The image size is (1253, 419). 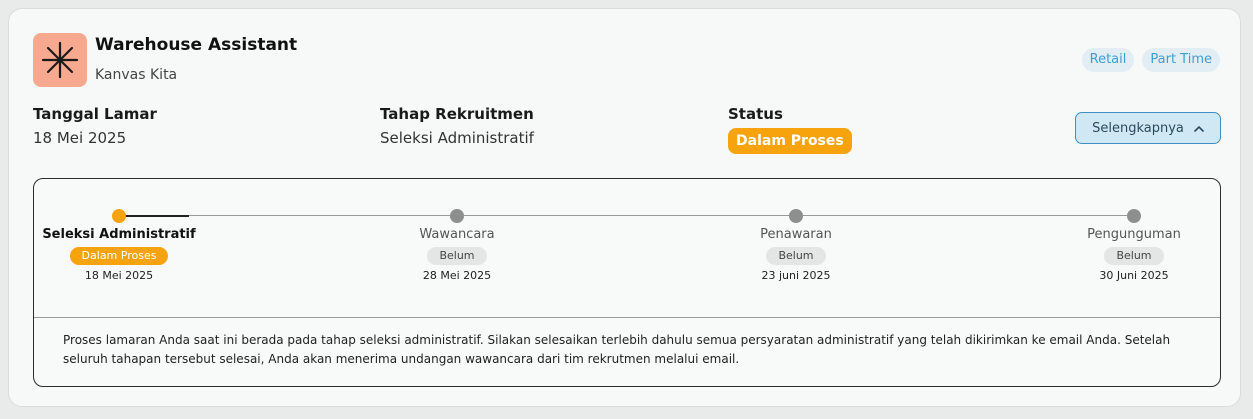 I want to click on asterisk-logo-icon, so click(x=60, y=60).